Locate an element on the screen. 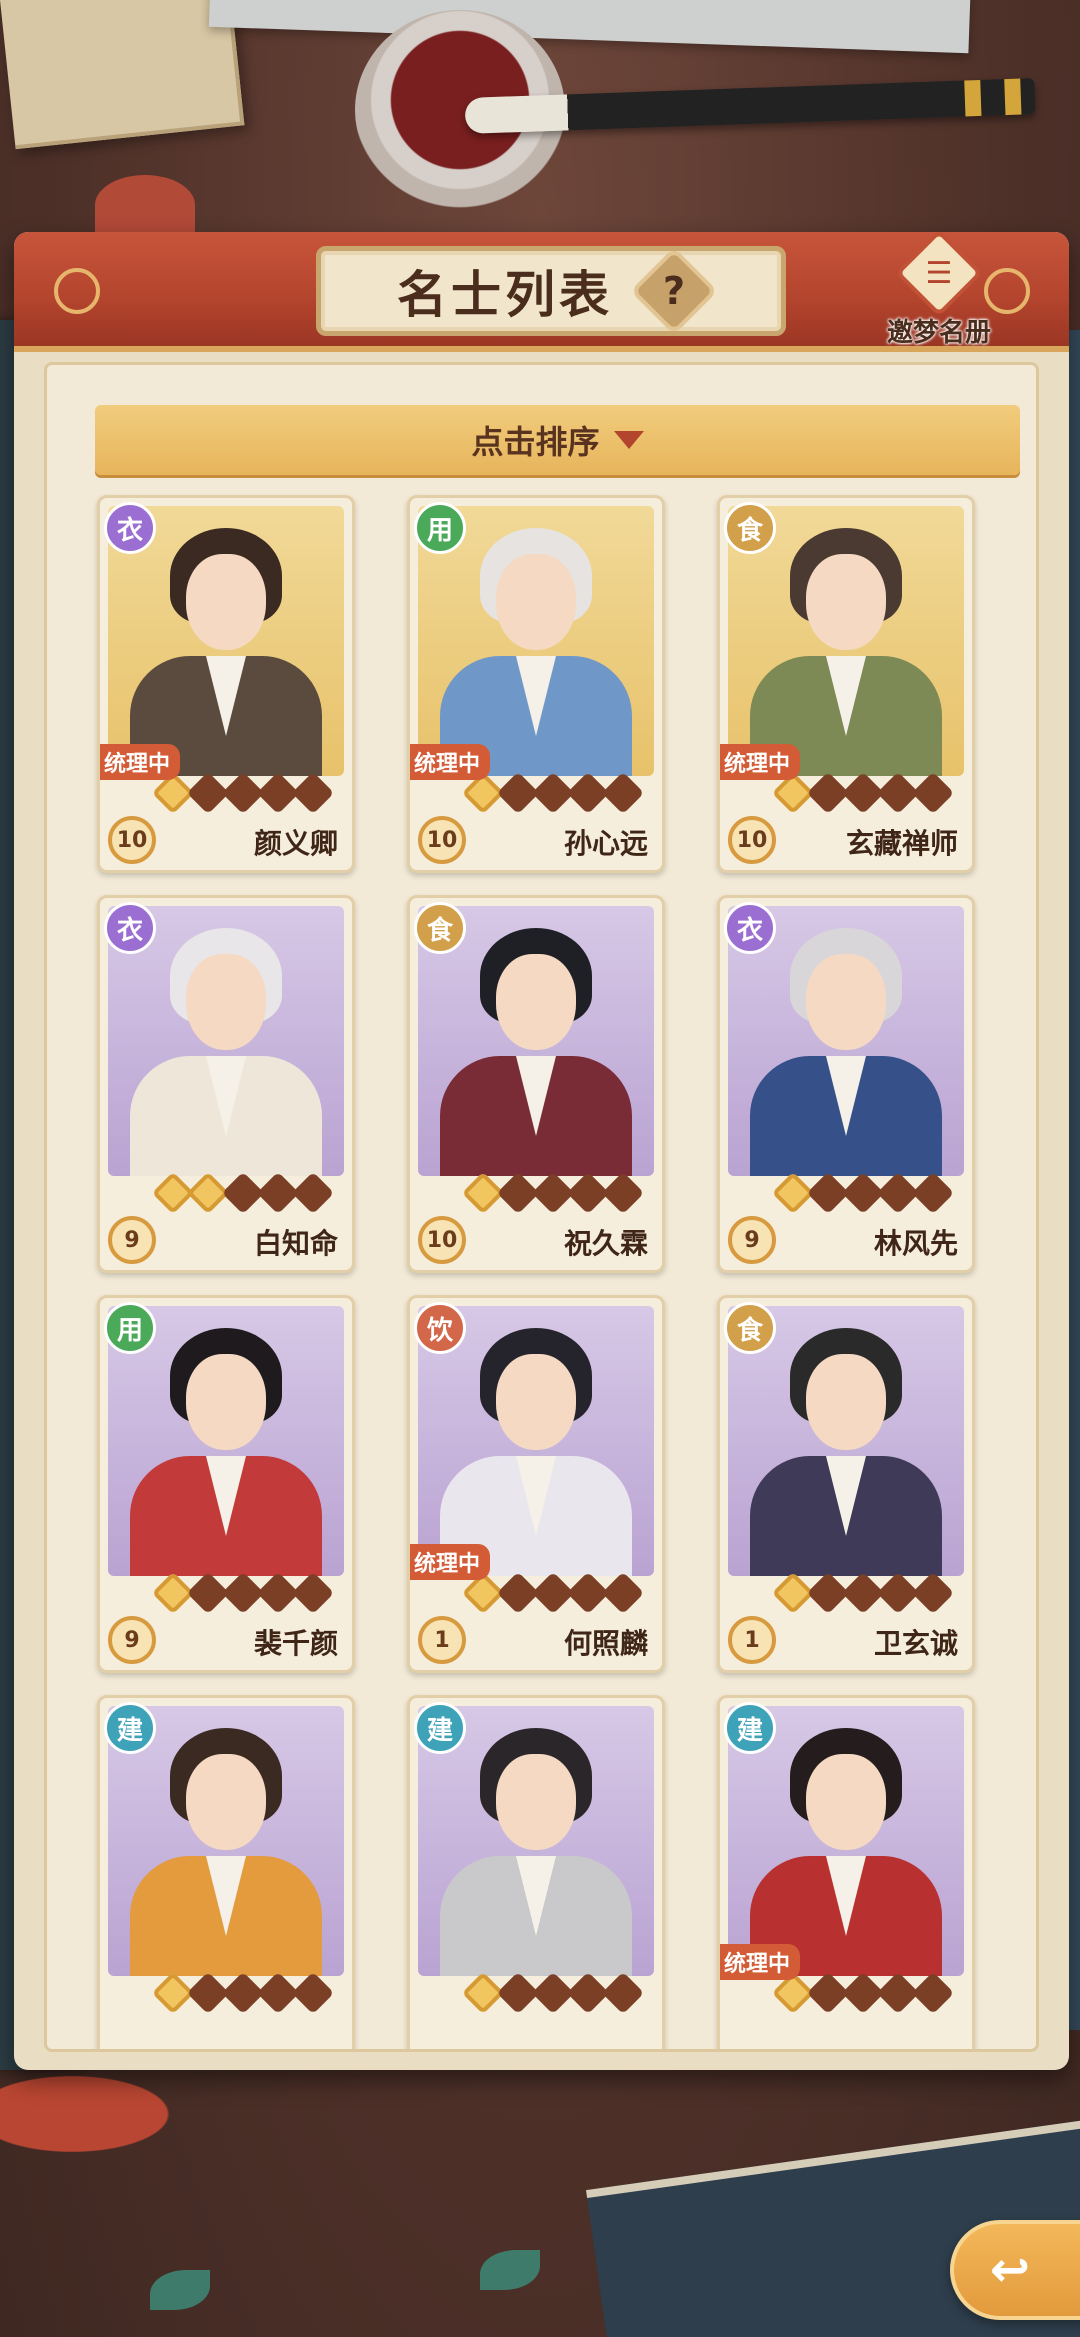 The height and width of the screenshot is (2337, 1080). flower-ornament is located at coordinates (145, 205).